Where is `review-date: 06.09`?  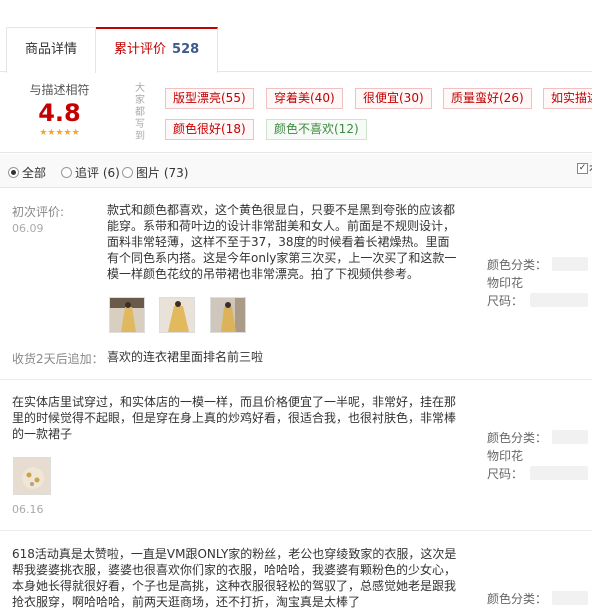 review-date: 06.09 is located at coordinates (28, 228).